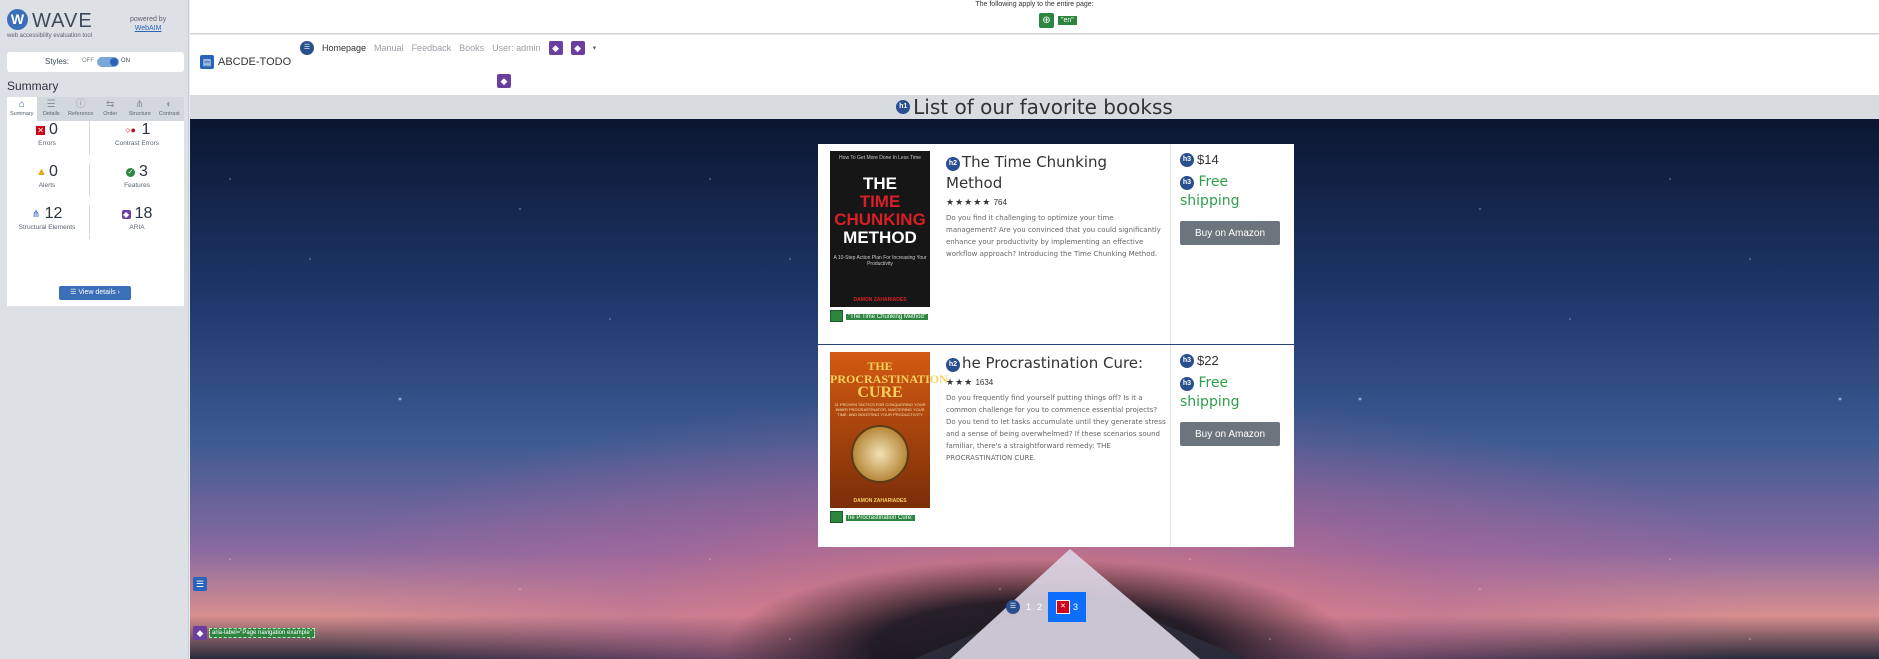 Image resolution: width=1879 pixels, height=659 pixels. Describe the element at coordinates (148, 28) in the screenshot. I see `webaim-link: WebAIM` at that location.